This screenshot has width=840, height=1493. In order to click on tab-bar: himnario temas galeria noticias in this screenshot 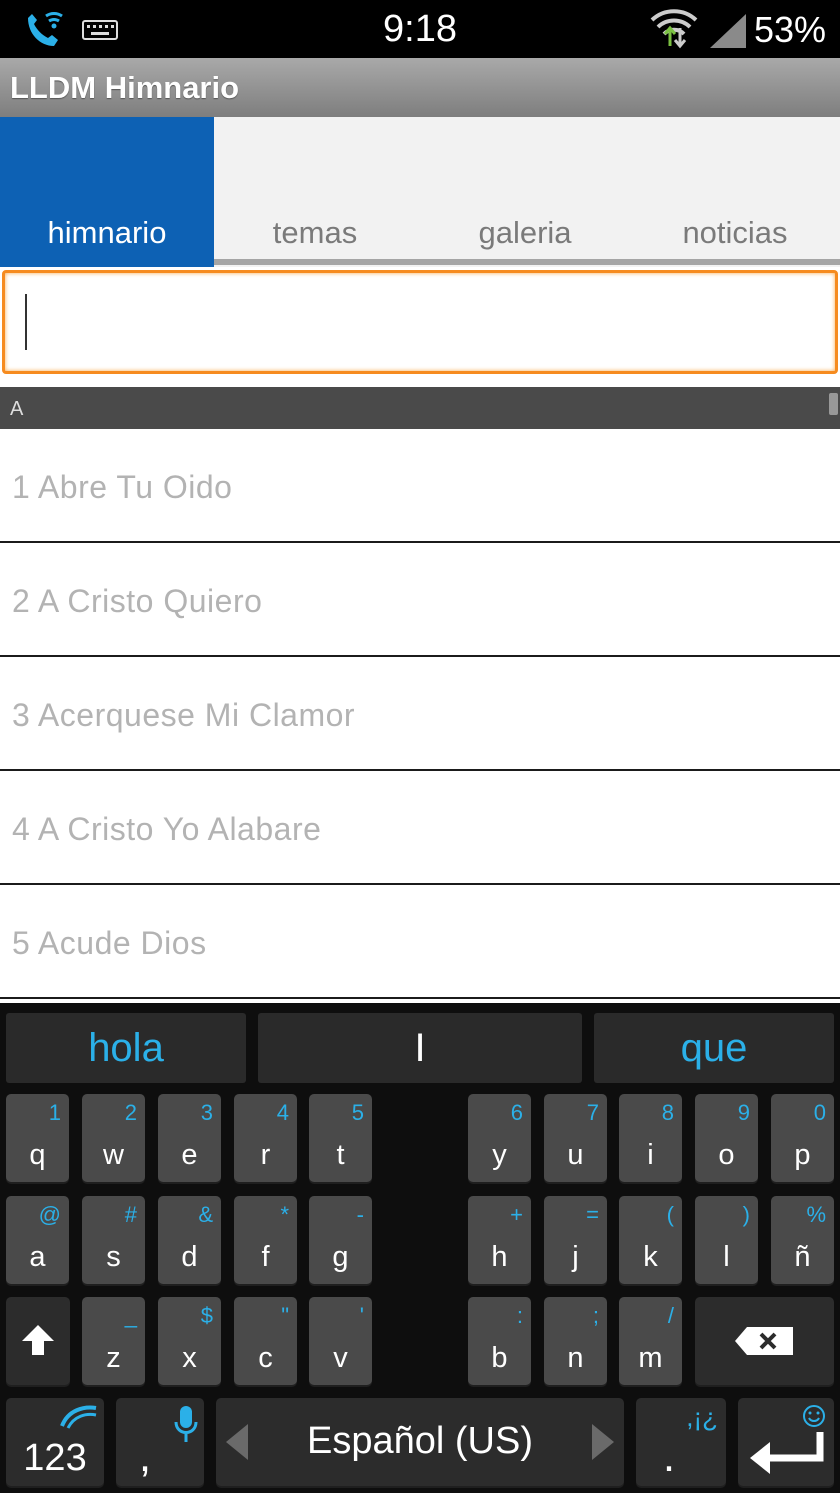, I will do `click(420, 192)`.